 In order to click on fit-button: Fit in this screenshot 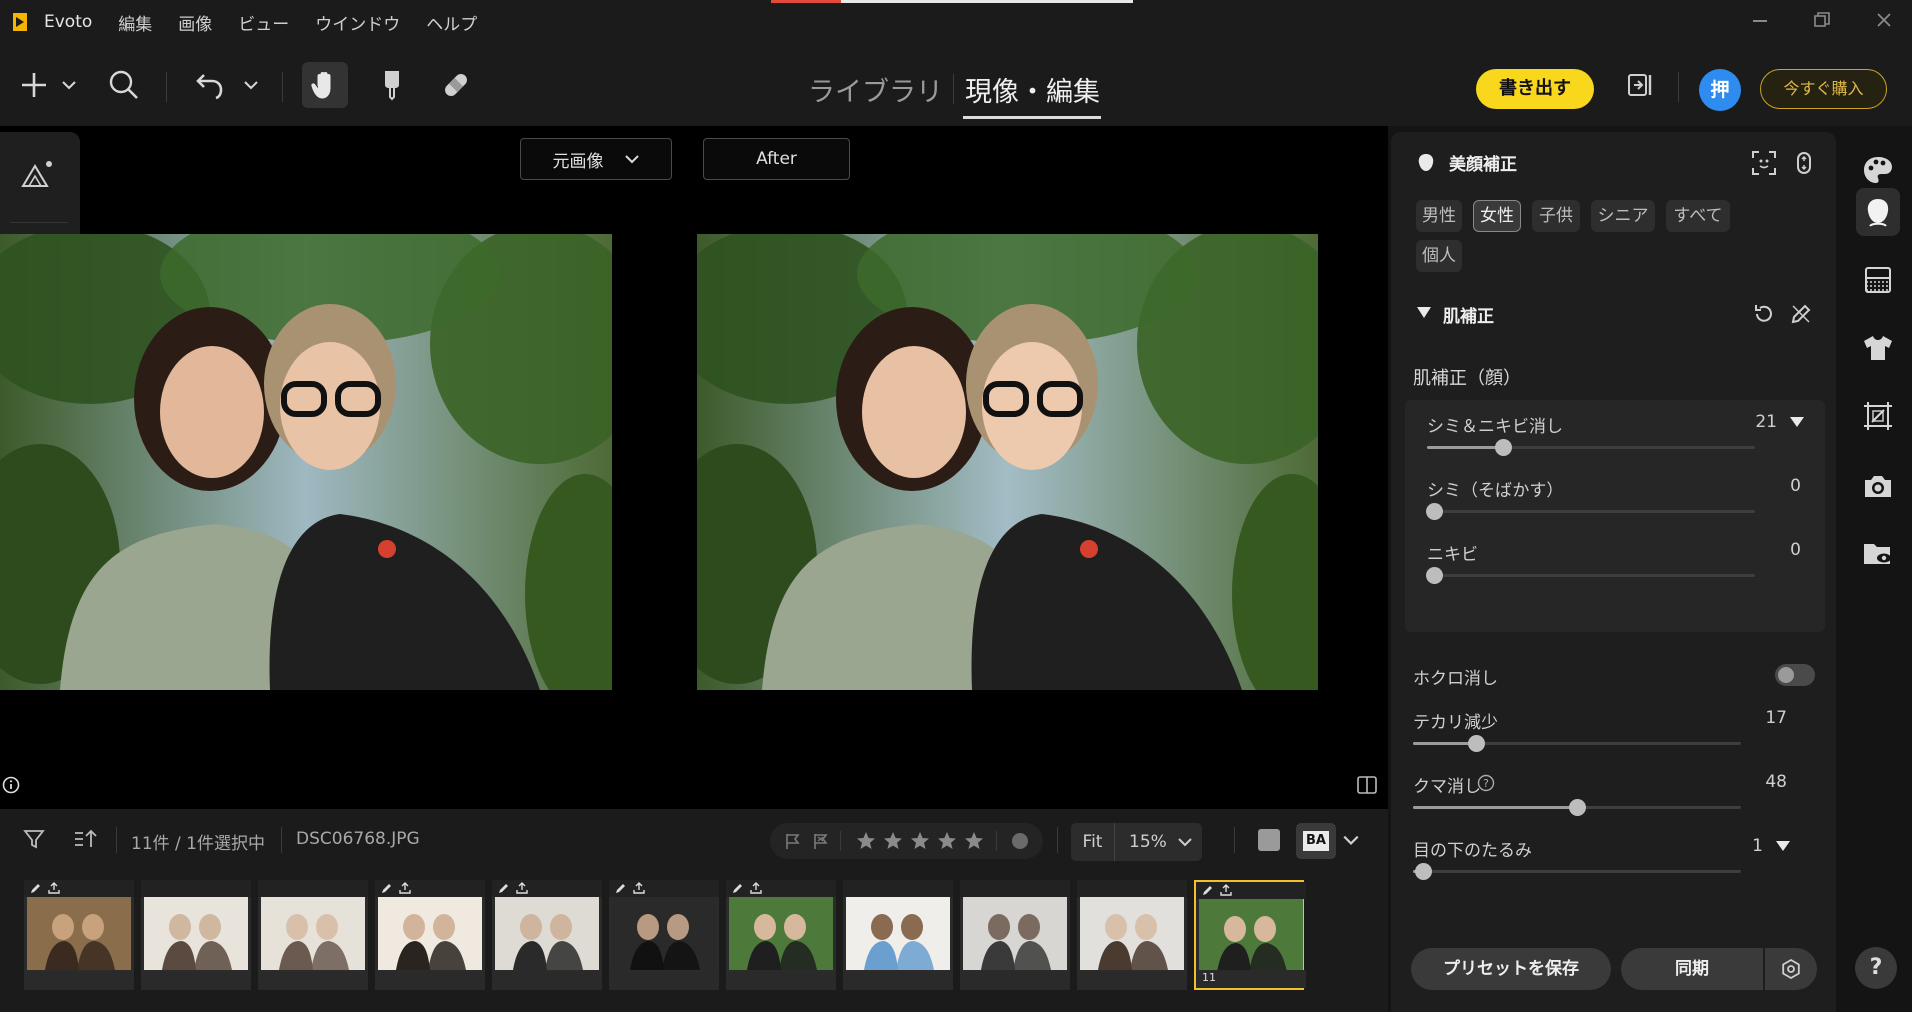, I will do `click(1093, 842)`.